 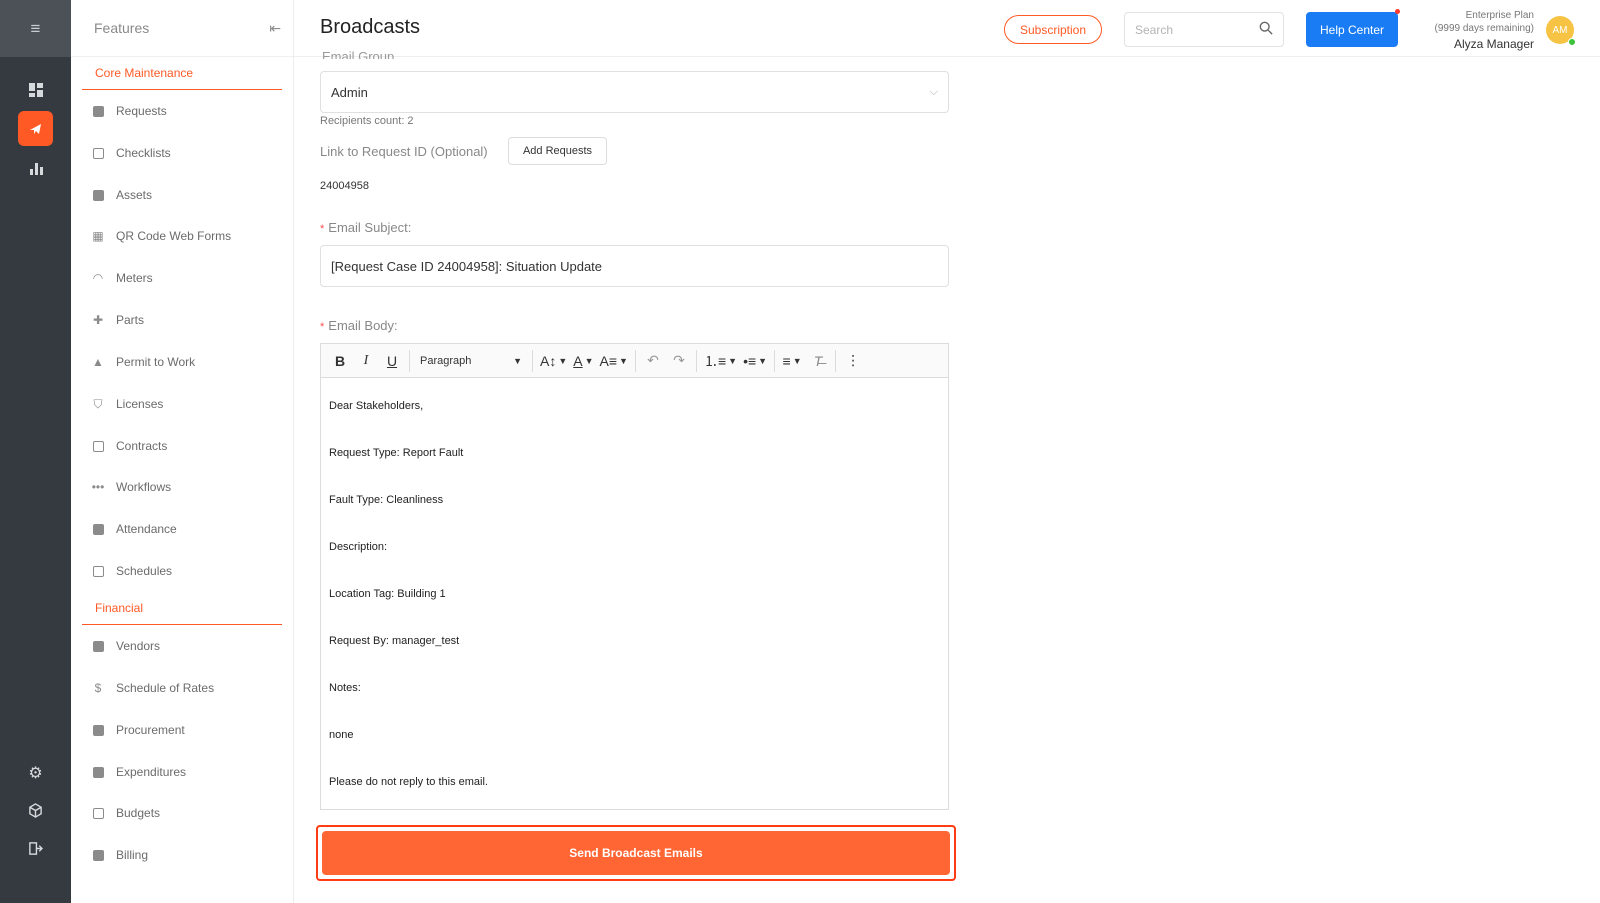 What do you see at coordinates (394, 641) in the screenshot?
I see `body-line: Request By: manager_test` at bounding box center [394, 641].